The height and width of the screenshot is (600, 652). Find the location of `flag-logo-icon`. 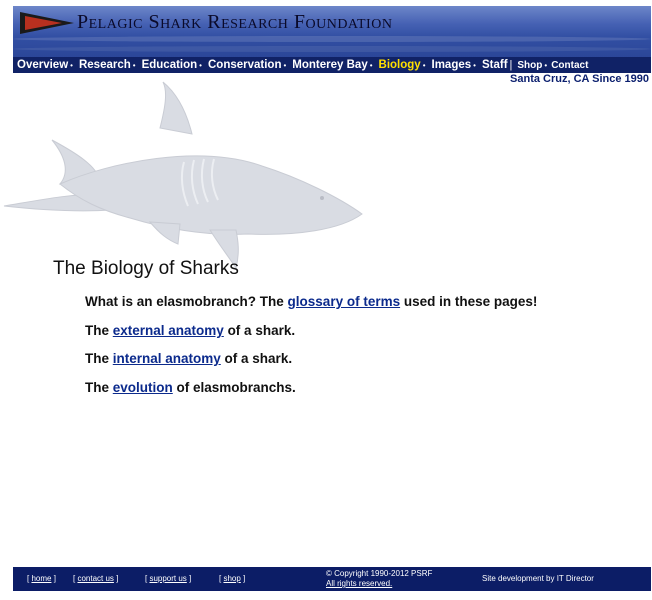

flag-logo-icon is located at coordinates (47, 23).